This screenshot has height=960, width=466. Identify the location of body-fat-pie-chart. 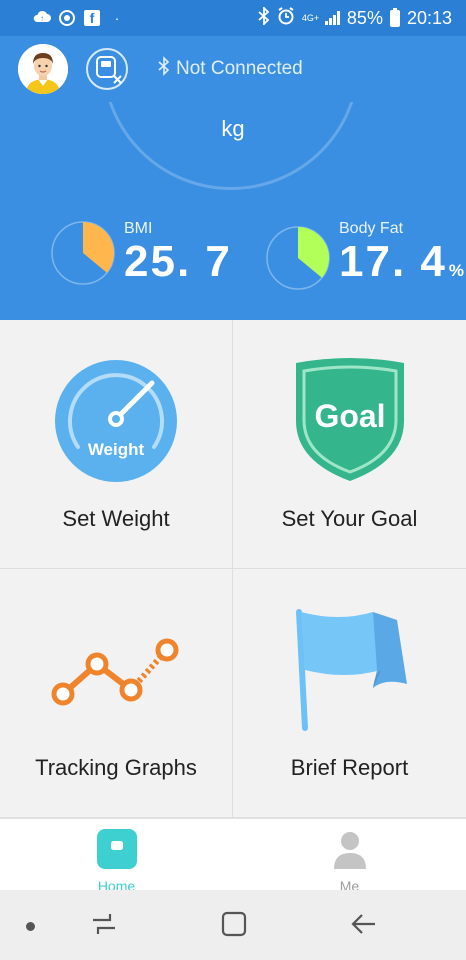
(298, 257).